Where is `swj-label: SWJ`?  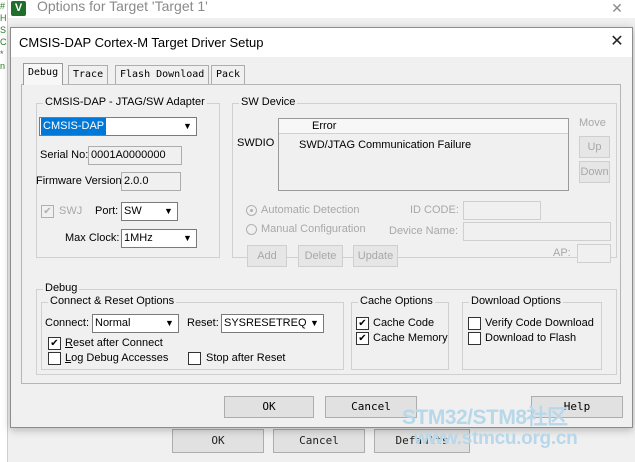
swj-label: SWJ is located at coordinates (71, 211).